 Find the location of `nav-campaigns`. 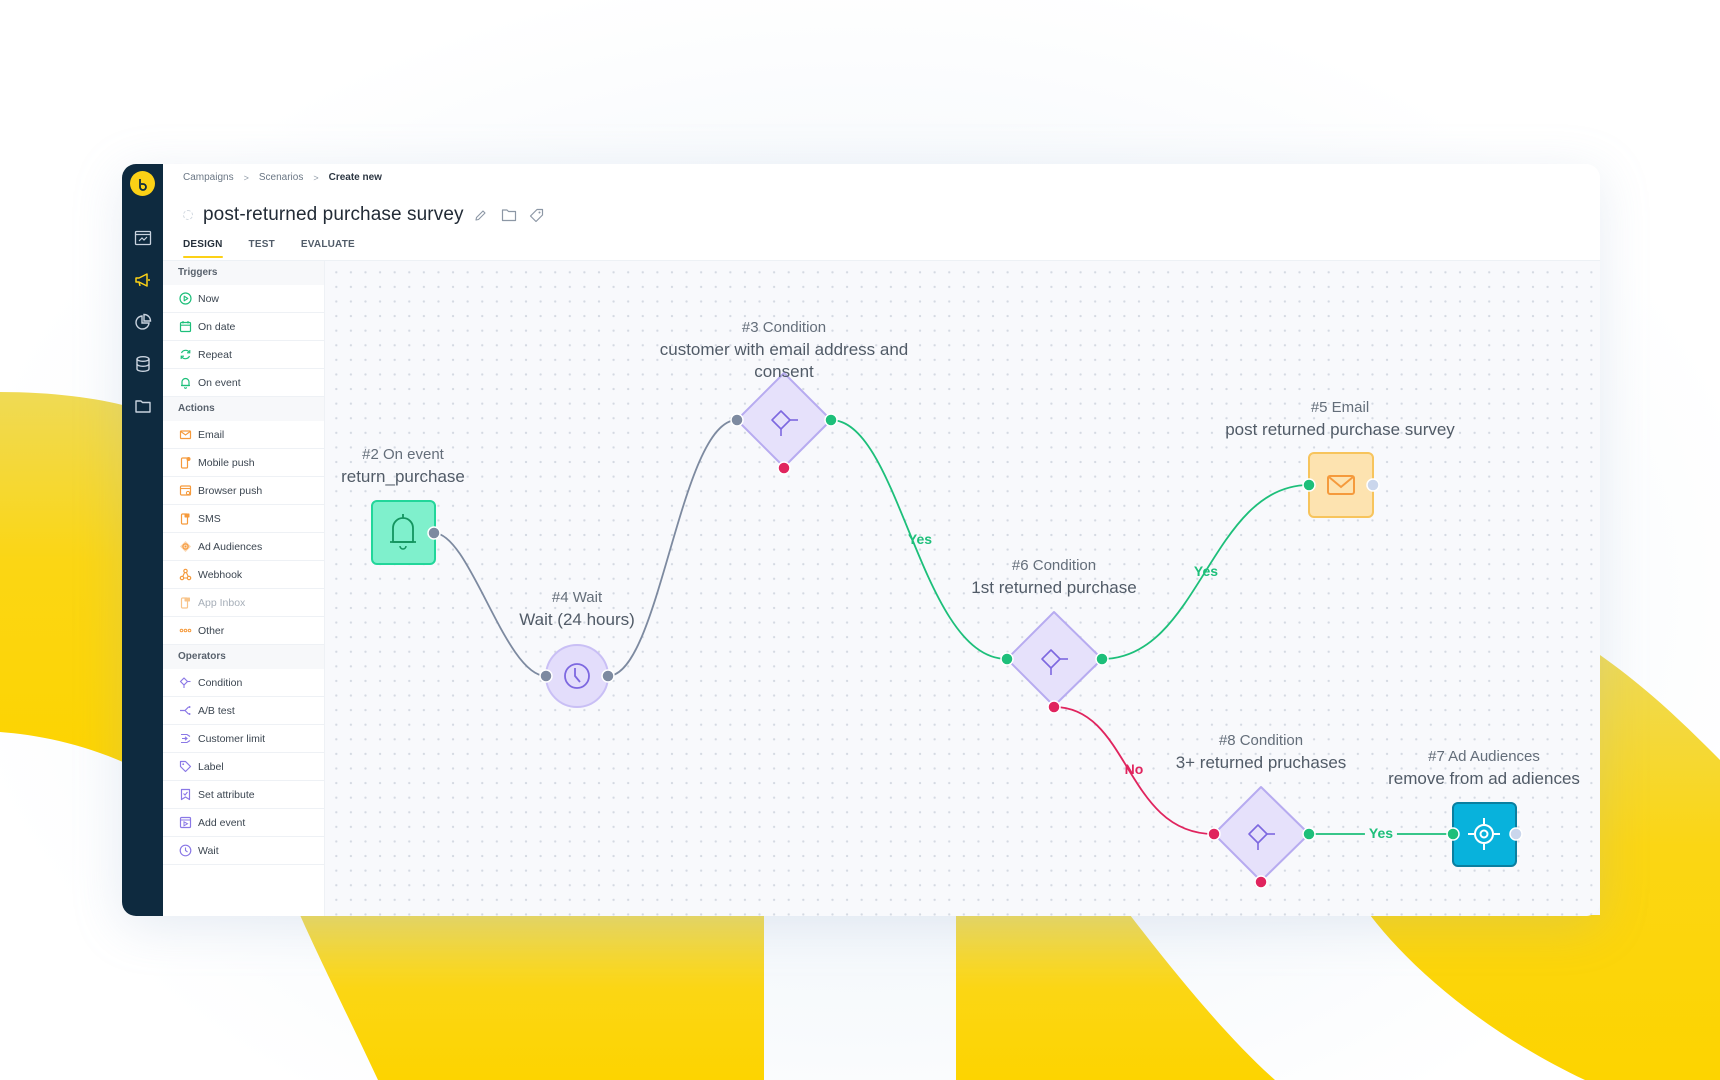

nav-campaigns is located at coordinates (142, 279).